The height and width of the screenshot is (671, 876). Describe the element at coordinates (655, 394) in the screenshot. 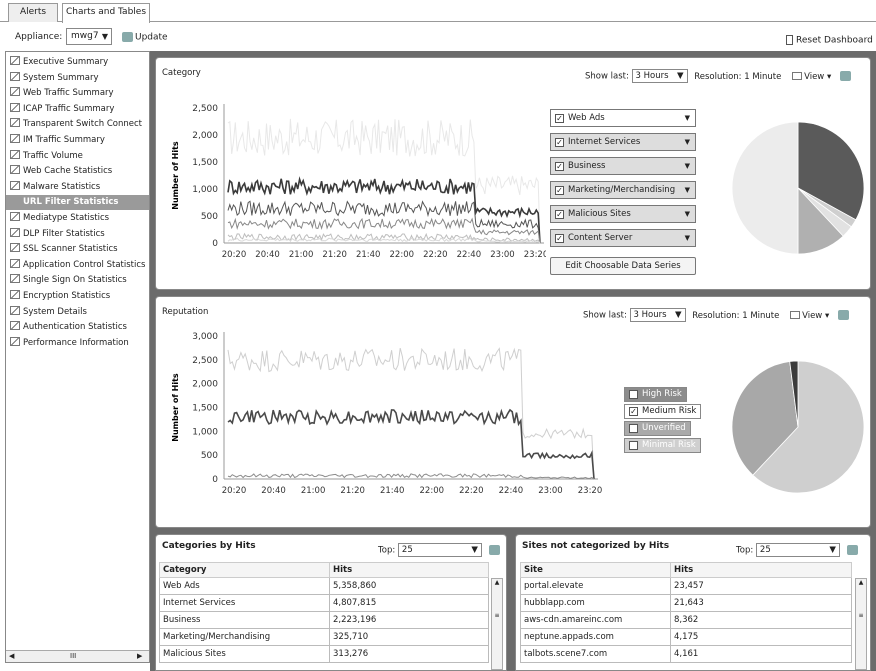

I see `legend-item: ✓ High Risk` at that location.